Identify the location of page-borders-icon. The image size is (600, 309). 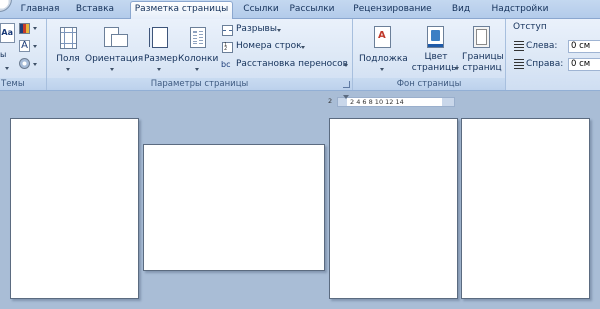
(481, 37).